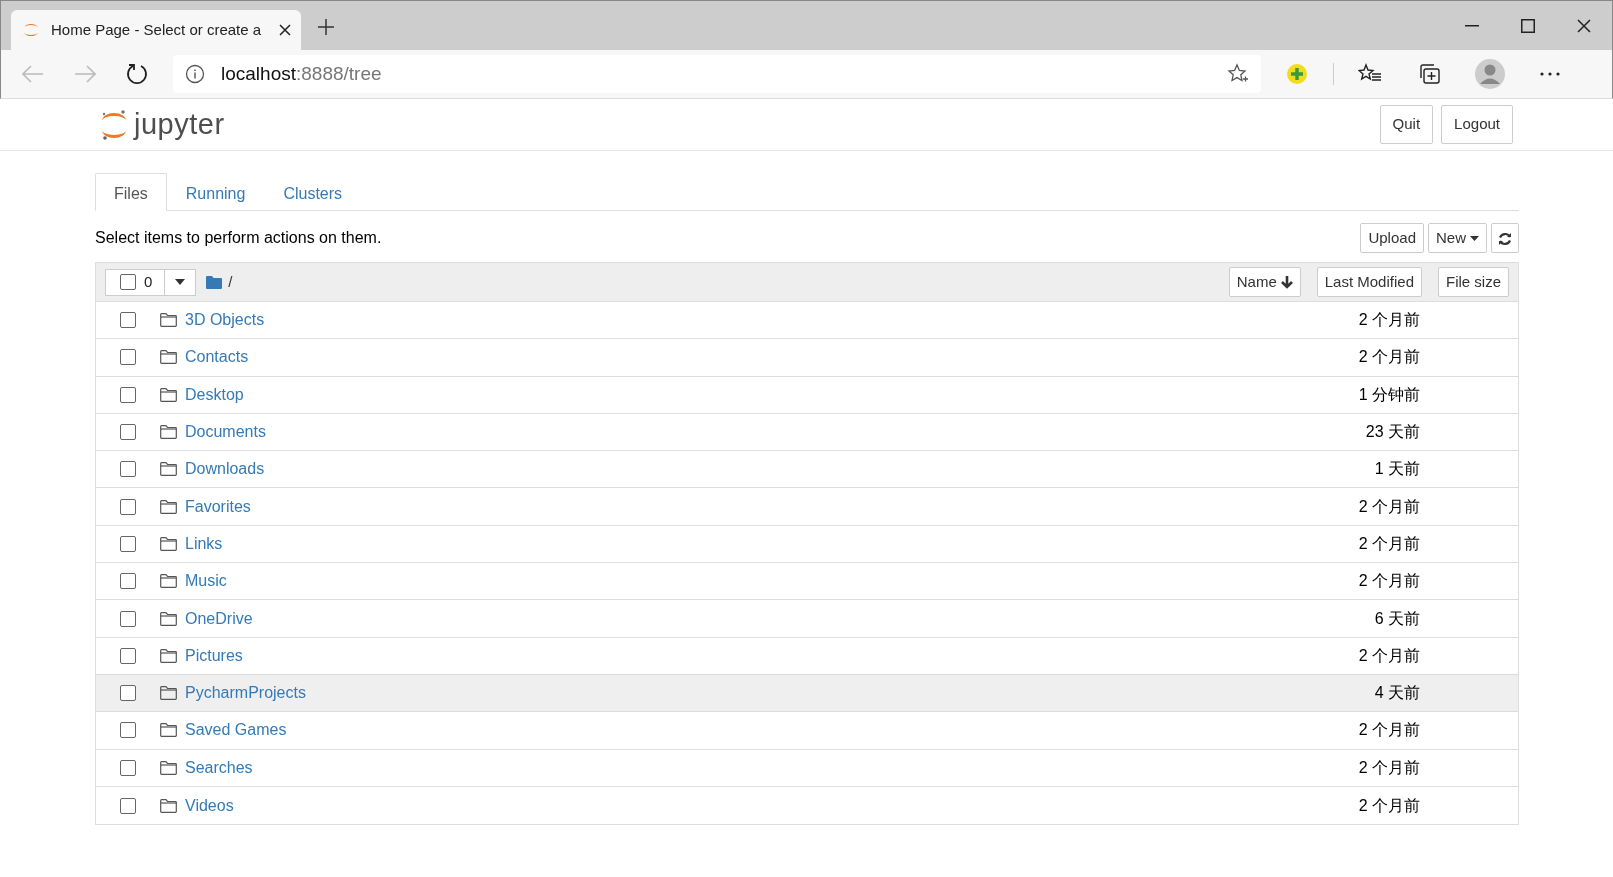 This screenshot has width=1613, height=877. Describe the element at coordinates (1264, 282) in the screenshot. I see `sort-button: Name` at that location.